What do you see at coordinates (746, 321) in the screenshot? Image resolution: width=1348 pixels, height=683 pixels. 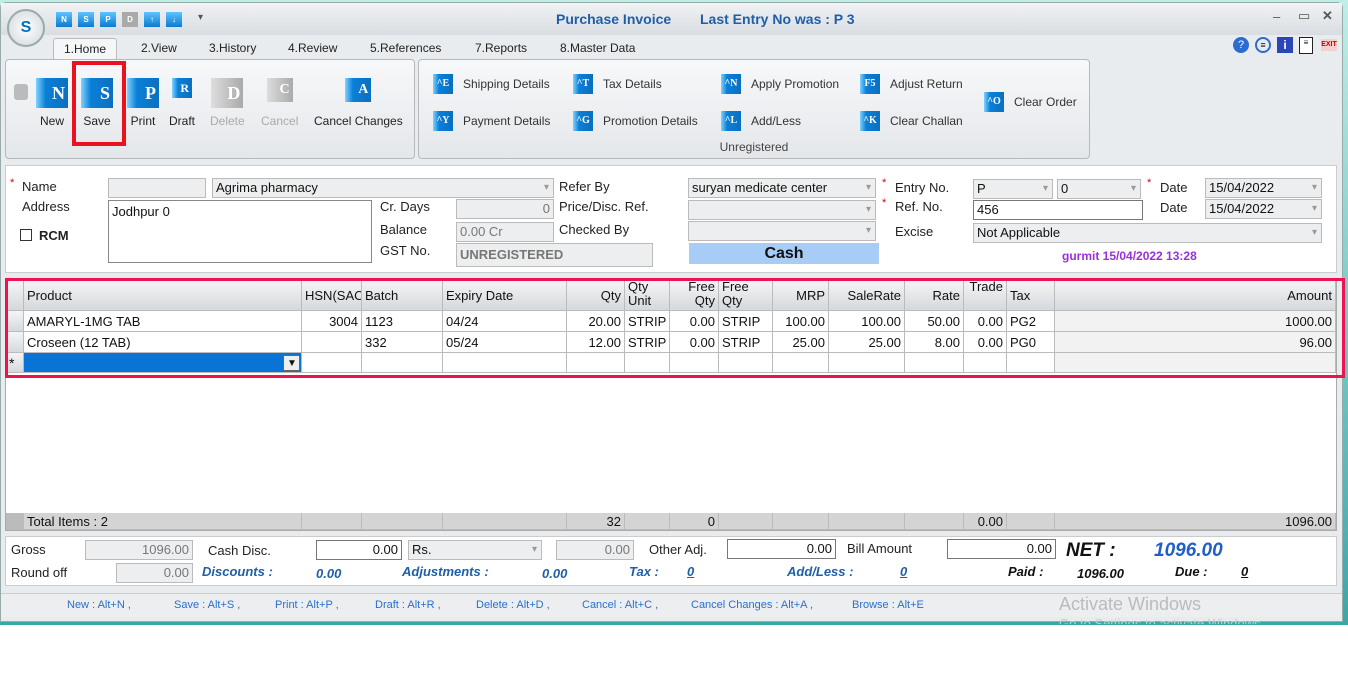 I see `cell-free-qty-unit: STRIP` at bounding box center [746, 321].